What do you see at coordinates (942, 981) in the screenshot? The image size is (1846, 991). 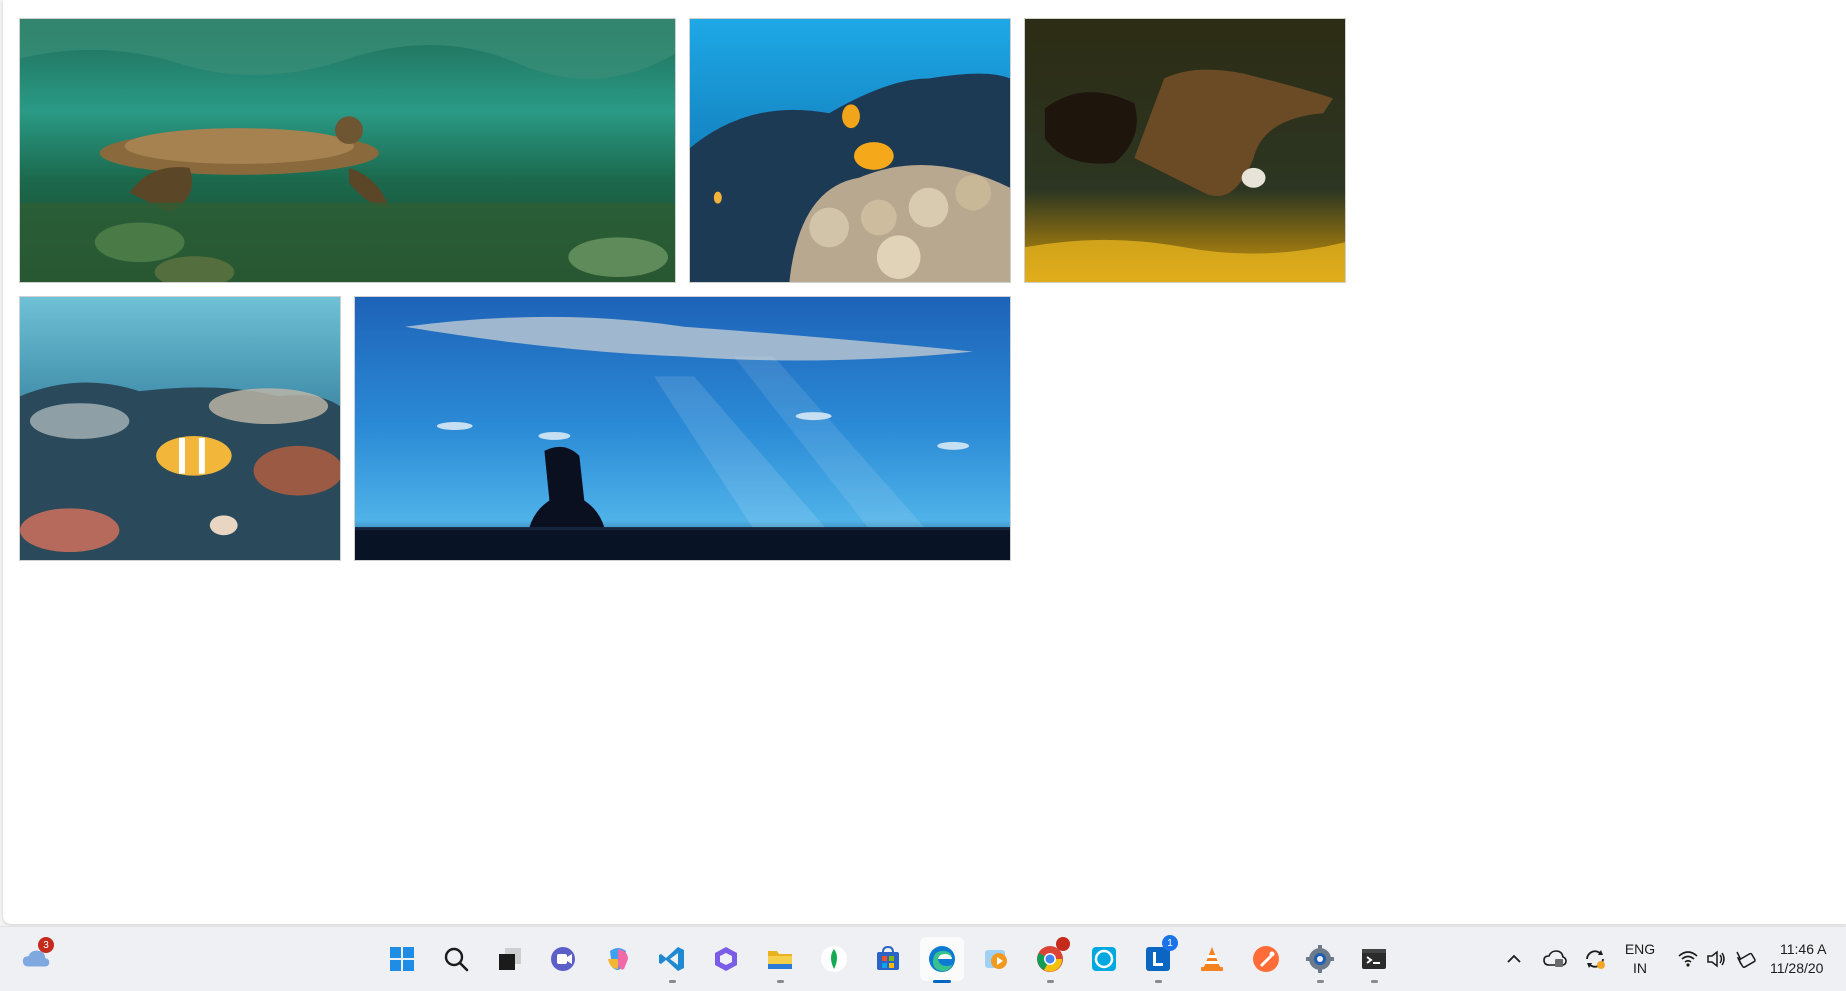 I see `active-indicator` at bounding box center [942, 981].